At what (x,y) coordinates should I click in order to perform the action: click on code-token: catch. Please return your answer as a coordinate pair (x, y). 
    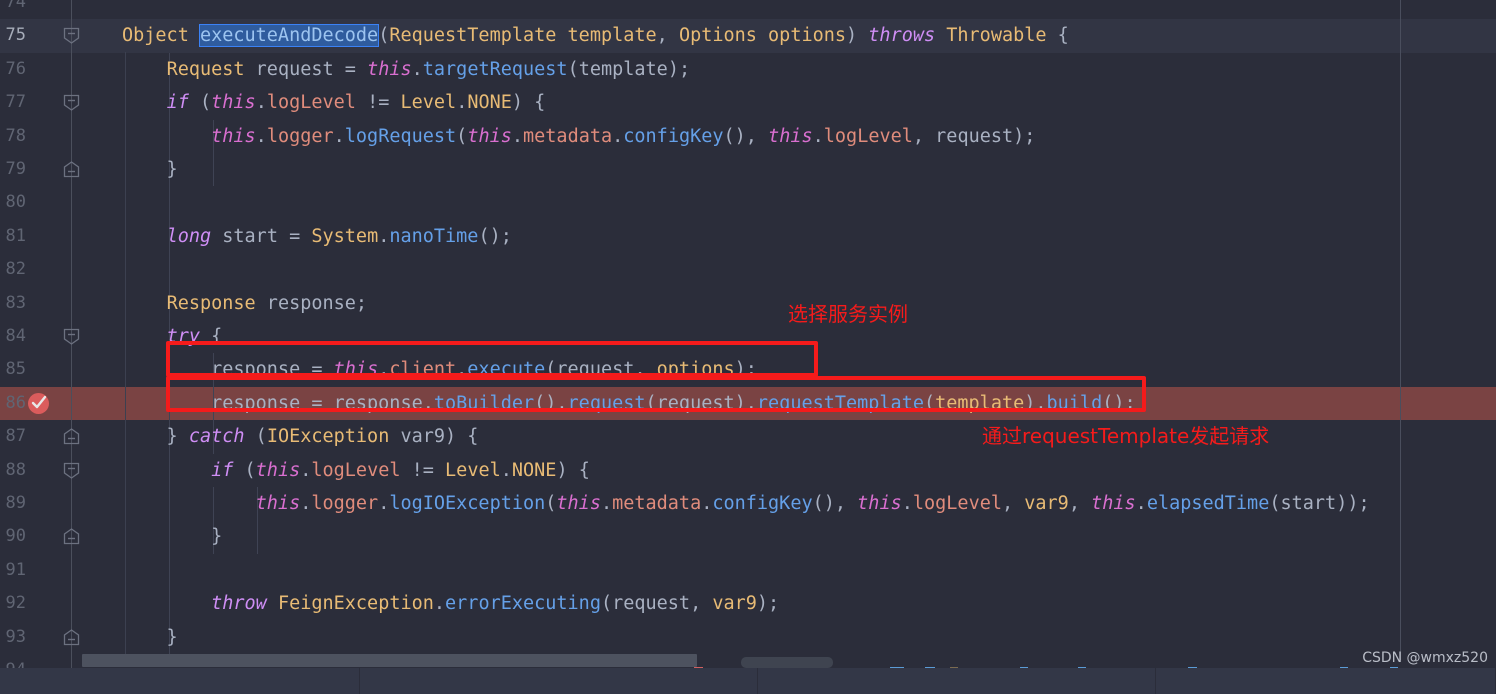
    Looking at the image, I should click on (216, 437).